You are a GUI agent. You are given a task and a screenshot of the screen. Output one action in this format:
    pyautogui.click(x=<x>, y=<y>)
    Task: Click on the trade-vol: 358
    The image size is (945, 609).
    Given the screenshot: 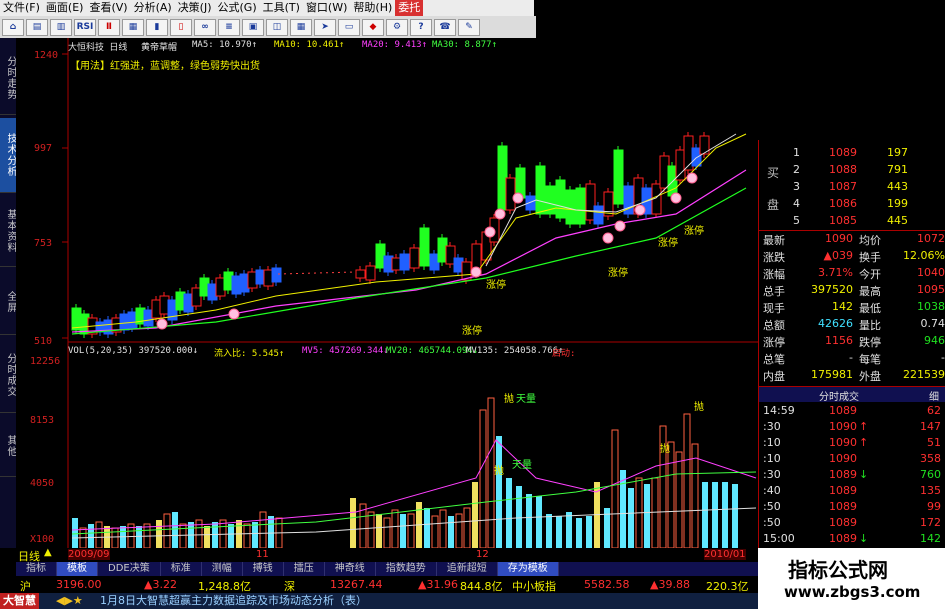 What is the action you would take?
    pyautogui.click(x=930, y=458)
    